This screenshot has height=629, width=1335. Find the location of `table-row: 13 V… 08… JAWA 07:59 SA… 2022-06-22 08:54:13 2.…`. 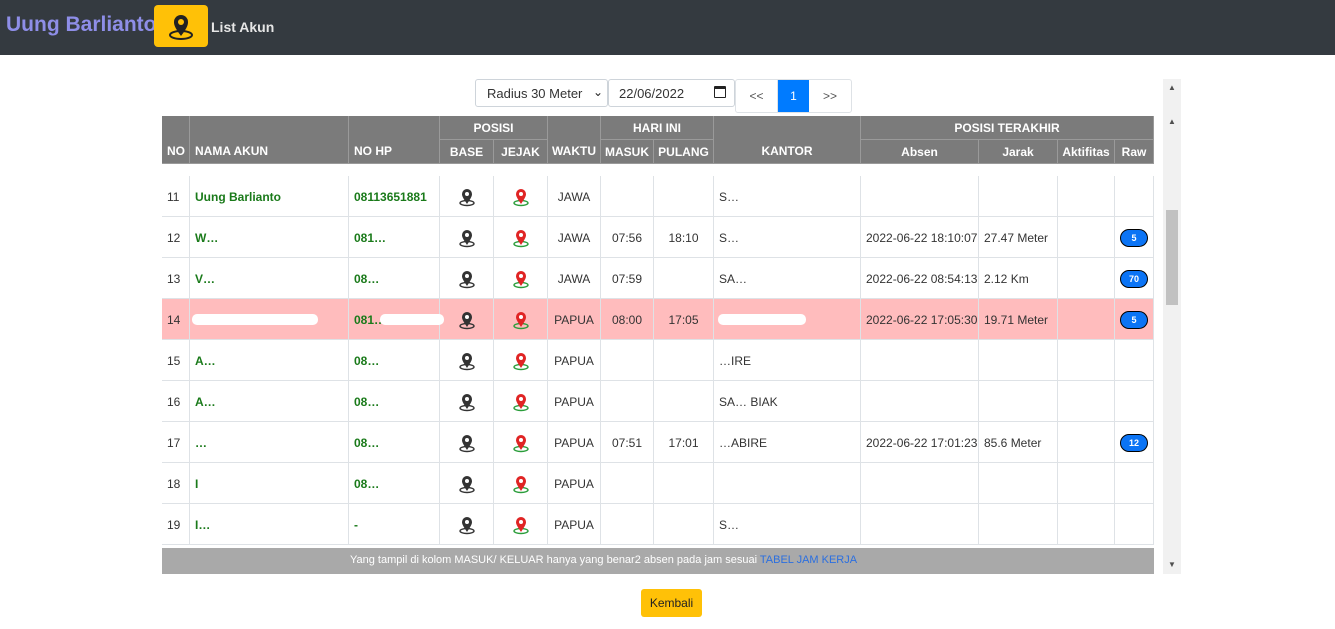

table-row: 13 V… 08… JAWA 07:59 SA… 2022-06-22 08:54:13 2.… is located at coordinates (658, 278).